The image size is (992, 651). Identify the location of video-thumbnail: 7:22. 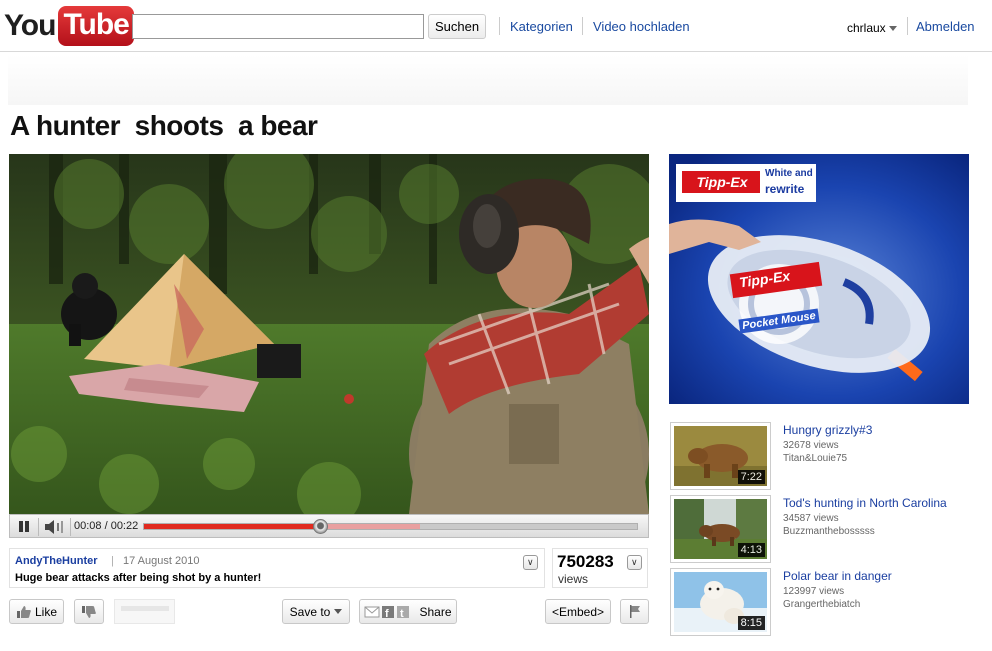
(720, 456).